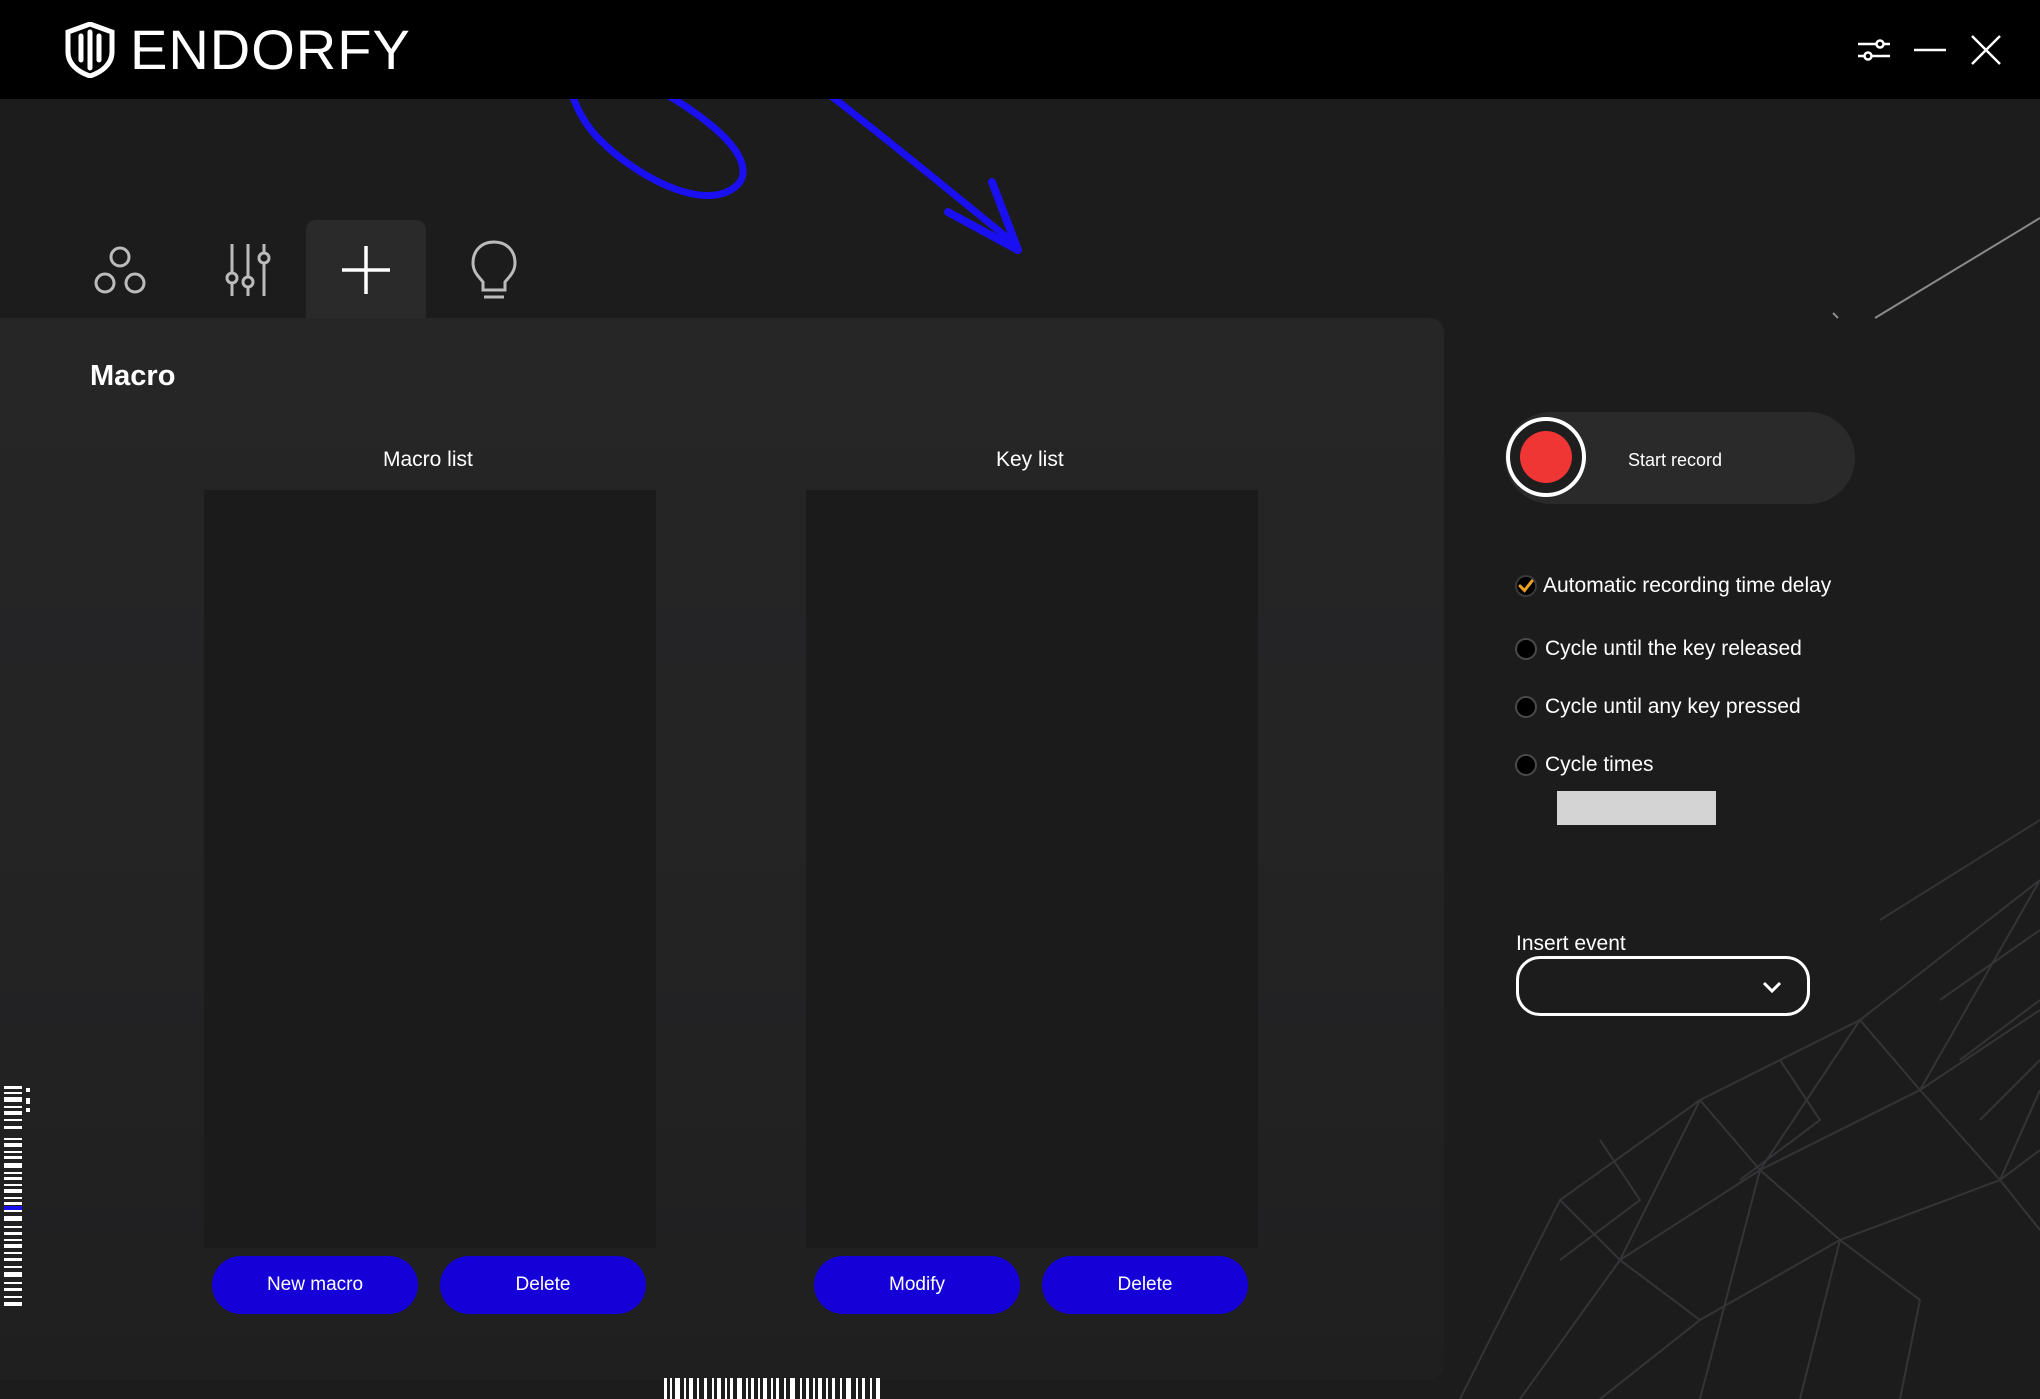 This screenshot has width=2040, height=1399. I want to click on tab-settings, so click(248, 270).